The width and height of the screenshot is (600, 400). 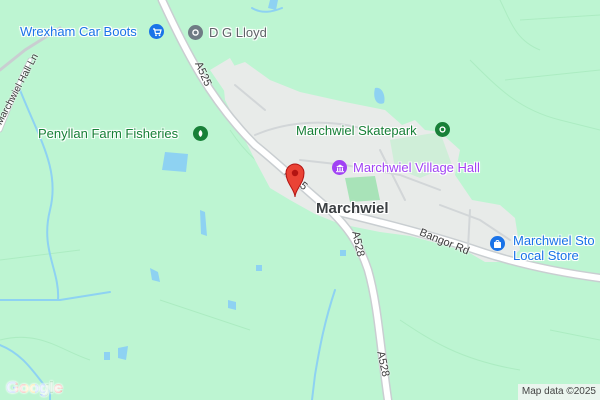 I want to click on poi-label-marchwiel-skatepark: Marchwiel Skatepark, so click(x=356, y=130).